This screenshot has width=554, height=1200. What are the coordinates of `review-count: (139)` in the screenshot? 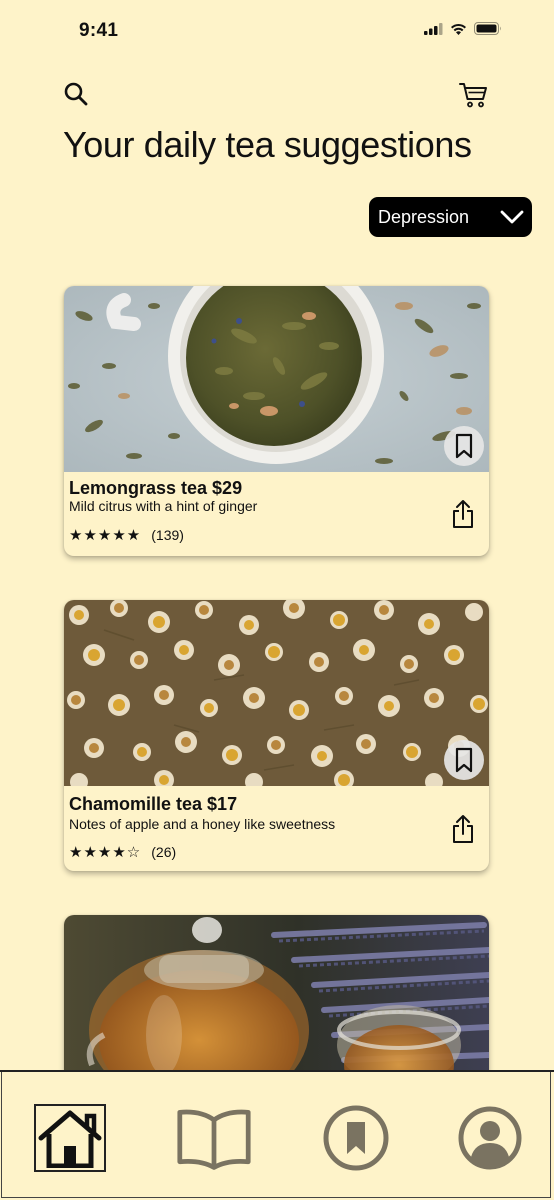 It's located at (167, 535).